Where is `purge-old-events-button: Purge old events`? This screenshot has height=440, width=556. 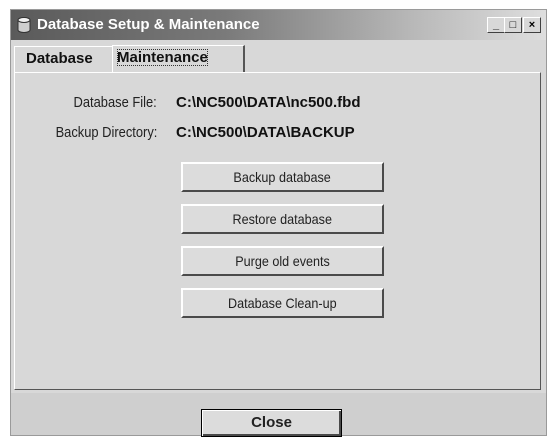 purge-old-events-button: Purge old events is located at coordinates (282, 261).